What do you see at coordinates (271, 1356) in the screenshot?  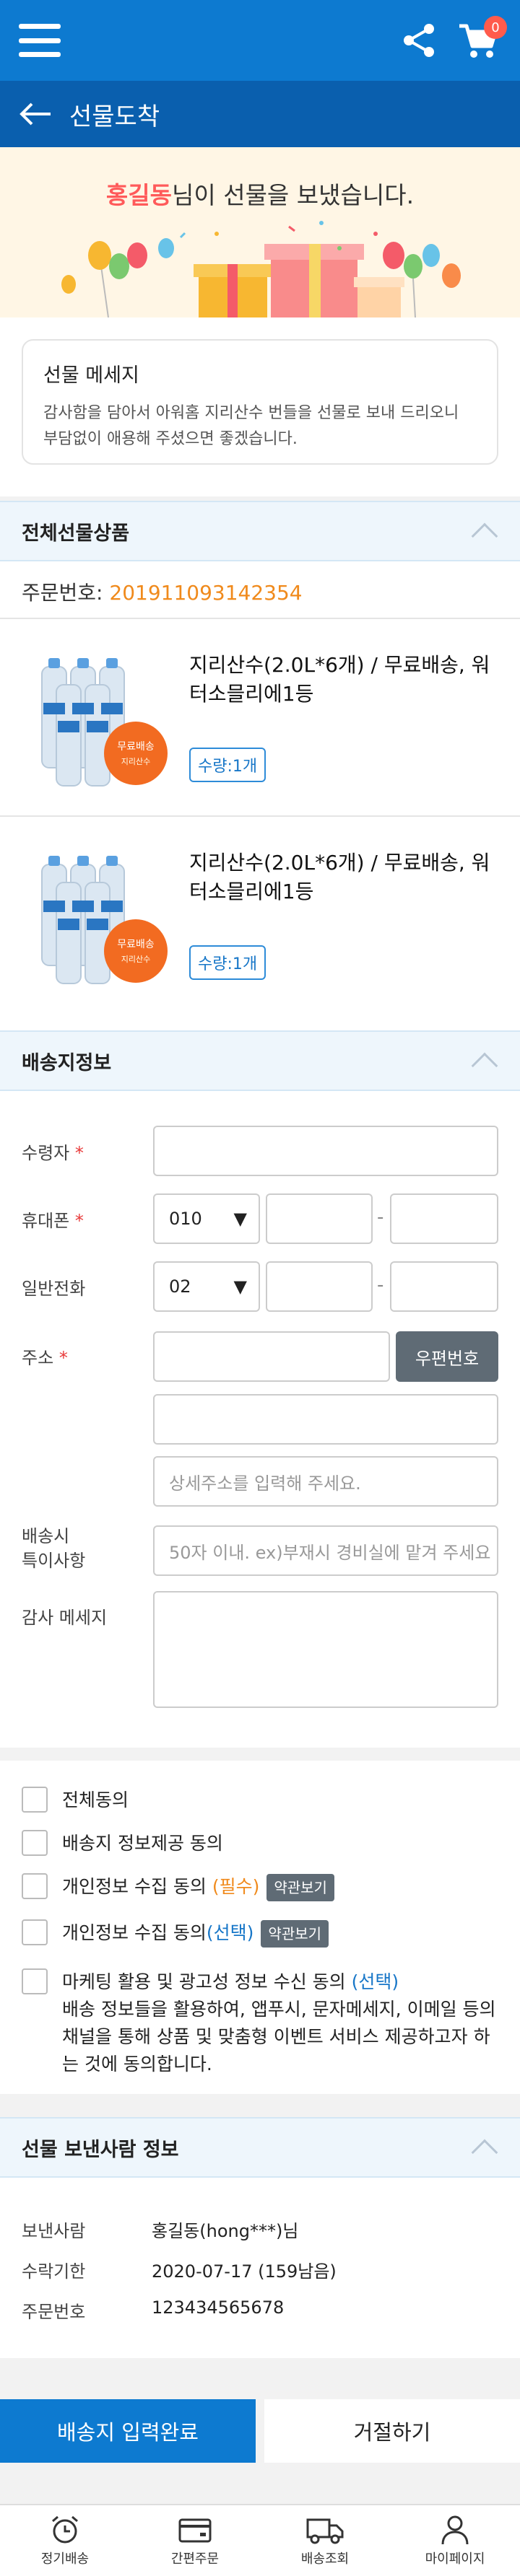 I see `zipcode-input` at bounding box center [271, 1356].